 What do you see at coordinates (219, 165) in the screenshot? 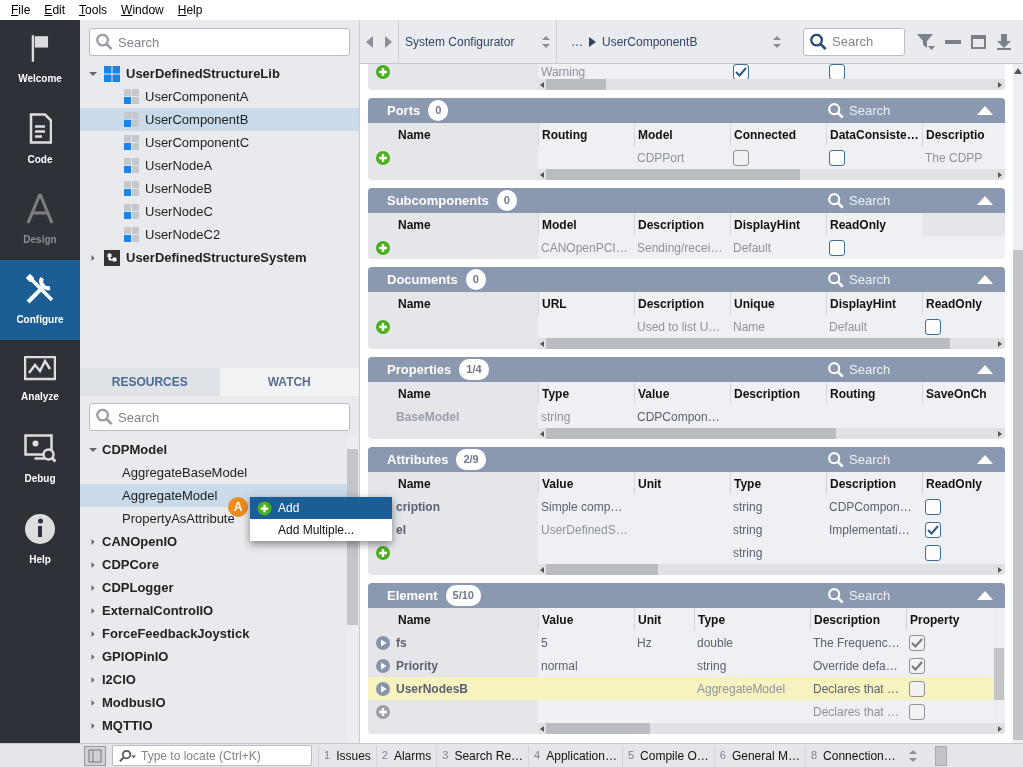
I see `tree-item: UserNodeA` at bounding box center [219, 165].